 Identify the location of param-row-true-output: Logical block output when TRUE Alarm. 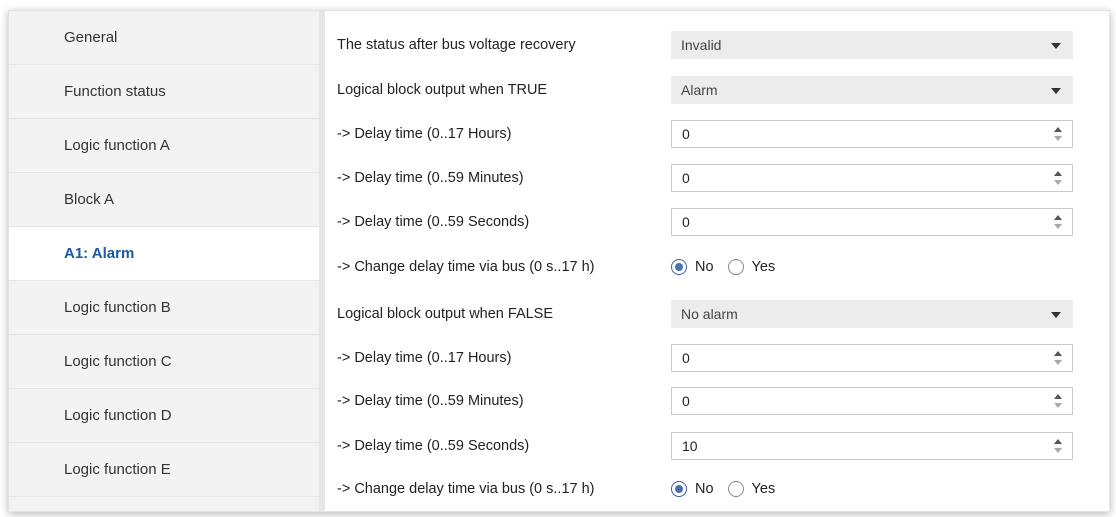
(717, 90).